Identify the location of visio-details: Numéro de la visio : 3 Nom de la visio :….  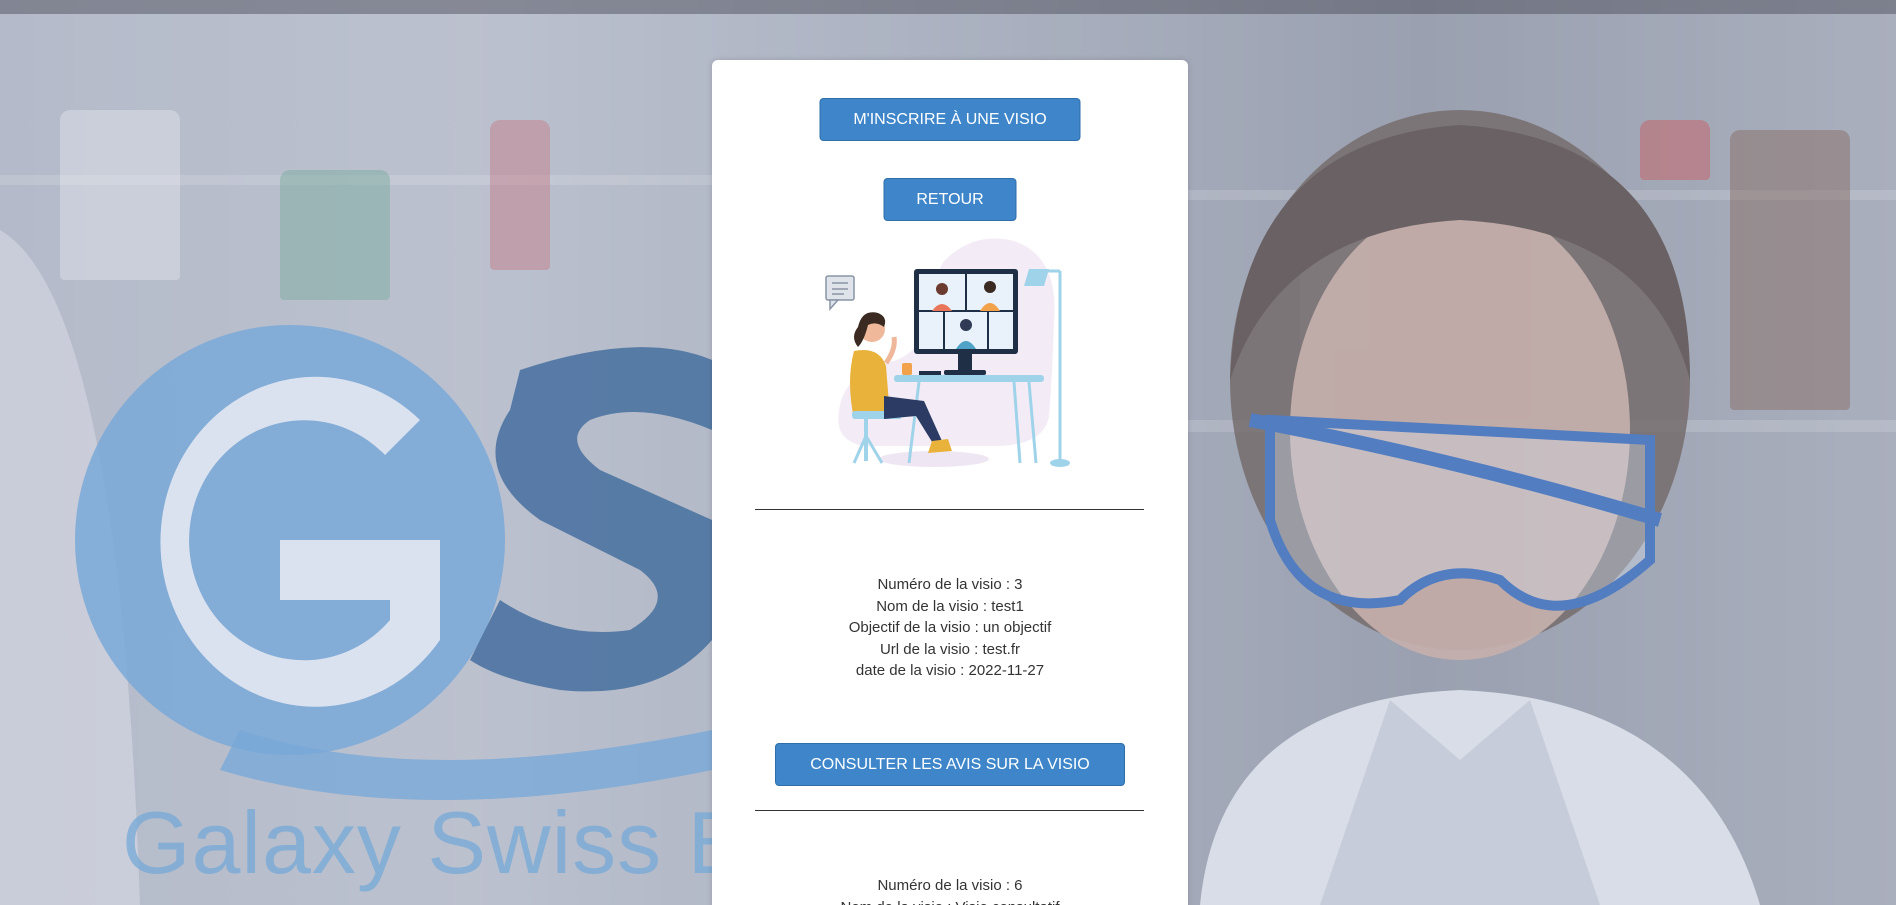
(950, 628).